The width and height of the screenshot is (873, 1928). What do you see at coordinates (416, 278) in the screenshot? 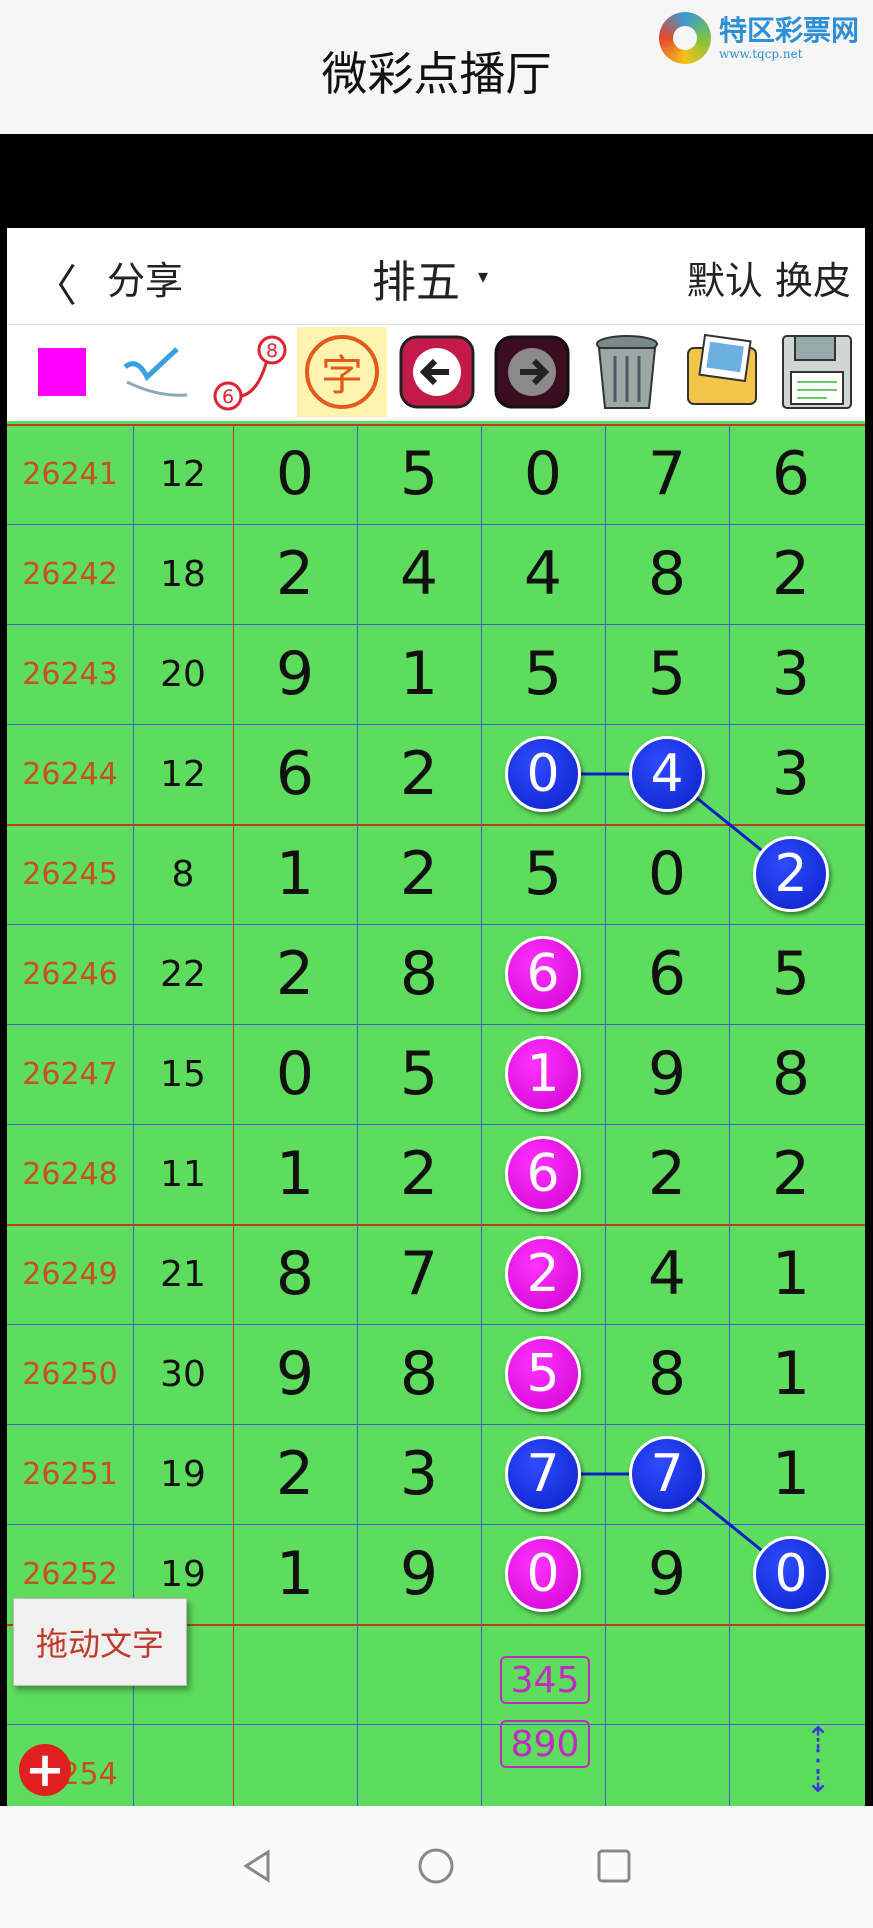
I see `lottery-selector: 排五` at bounding box center [416, 278].